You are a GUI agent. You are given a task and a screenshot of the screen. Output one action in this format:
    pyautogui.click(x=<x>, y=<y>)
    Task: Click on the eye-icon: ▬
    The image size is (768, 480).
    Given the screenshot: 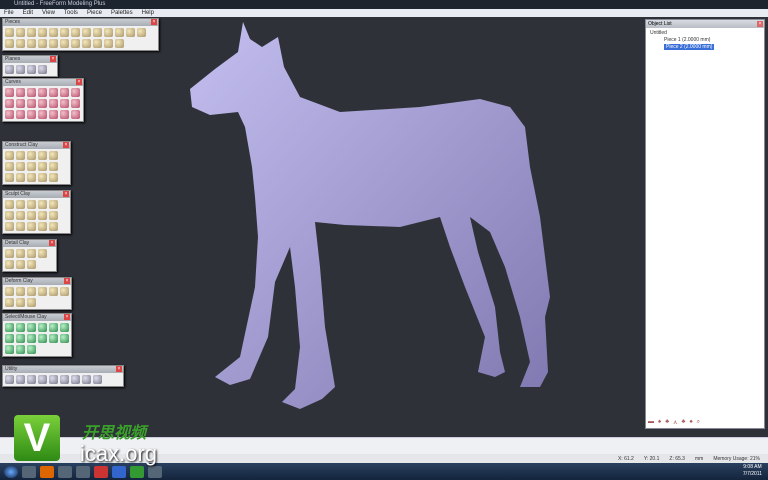 What is the action you would take?
    pyautogui.click(x=651, y=422)
    